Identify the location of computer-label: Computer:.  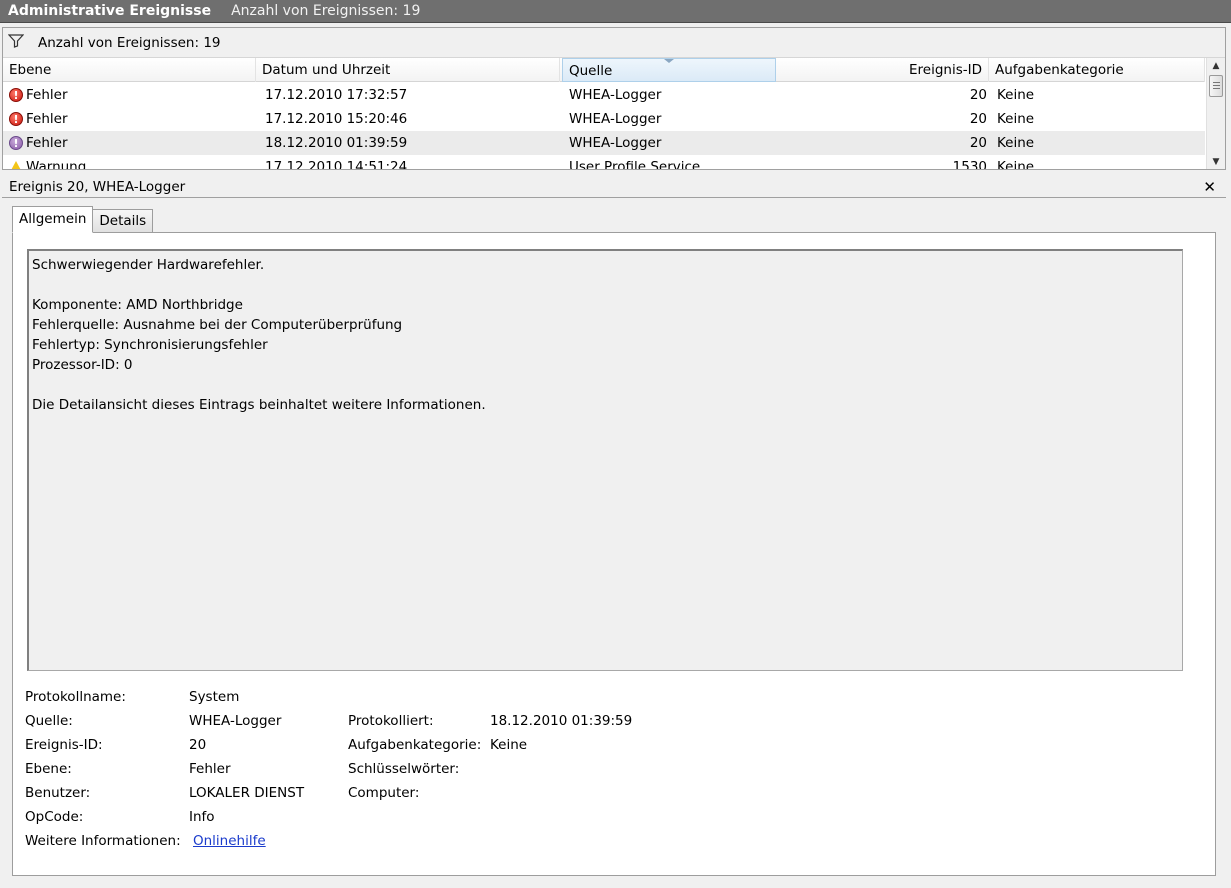
(384, 793).